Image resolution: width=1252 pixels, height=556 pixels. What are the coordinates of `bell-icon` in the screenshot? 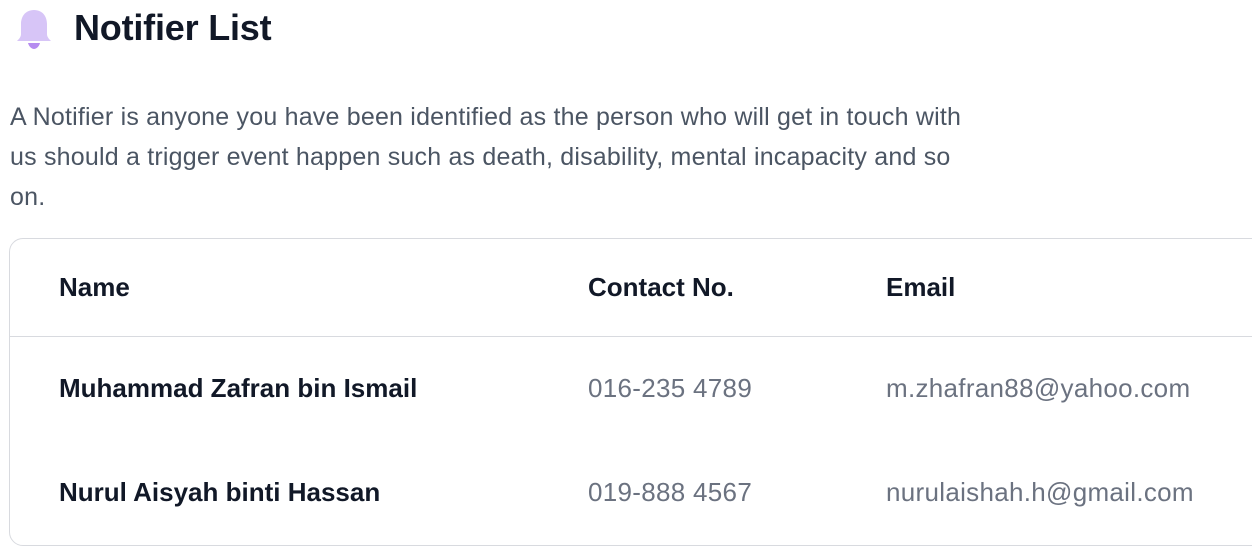 It's located at (34, 28).